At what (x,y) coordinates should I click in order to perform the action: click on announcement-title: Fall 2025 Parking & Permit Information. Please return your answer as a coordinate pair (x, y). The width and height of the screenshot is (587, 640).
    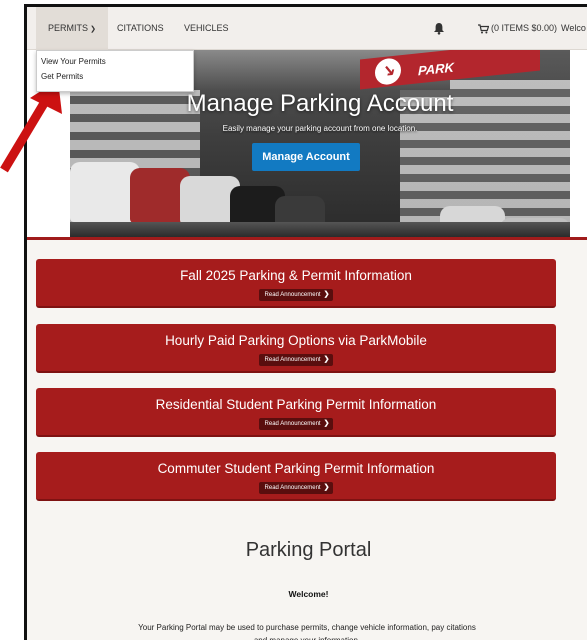
    Looking at the image, I should click on (296, 275).